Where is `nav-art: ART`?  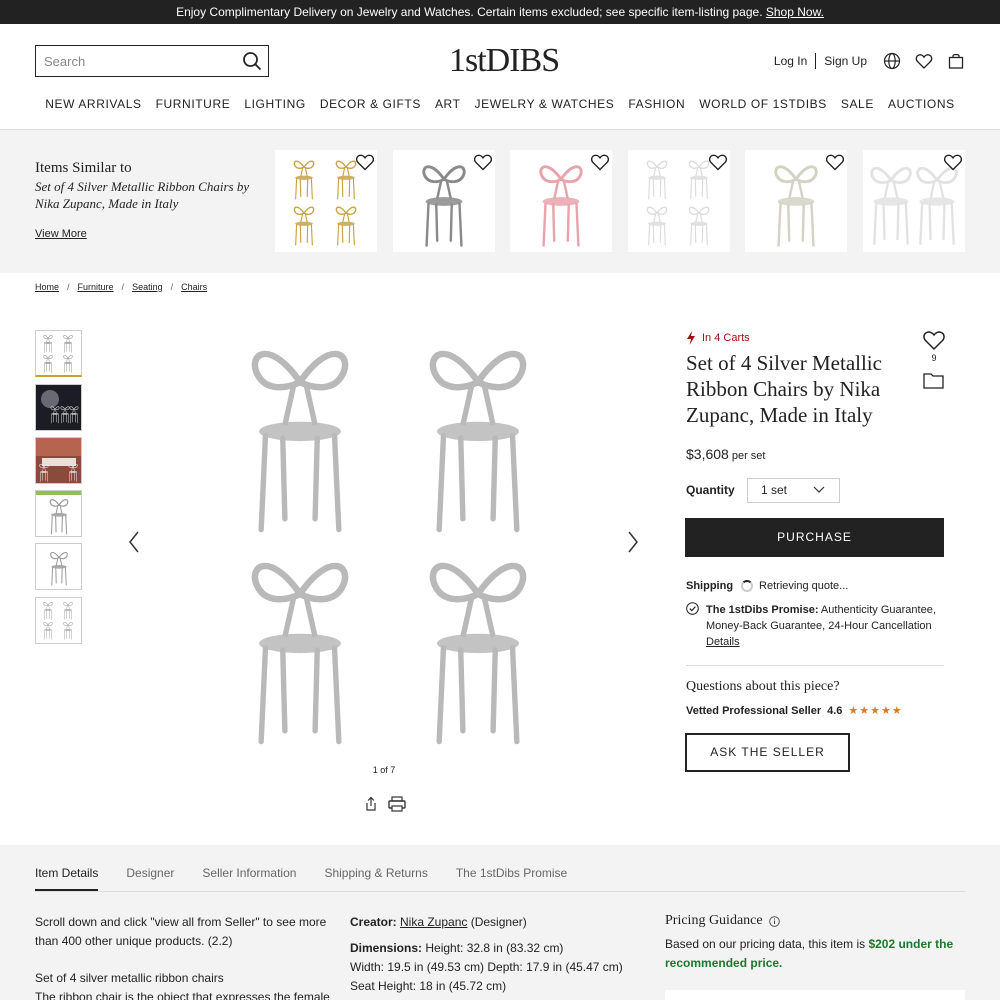 nav-art: ART is located at coordinates (448, 104).